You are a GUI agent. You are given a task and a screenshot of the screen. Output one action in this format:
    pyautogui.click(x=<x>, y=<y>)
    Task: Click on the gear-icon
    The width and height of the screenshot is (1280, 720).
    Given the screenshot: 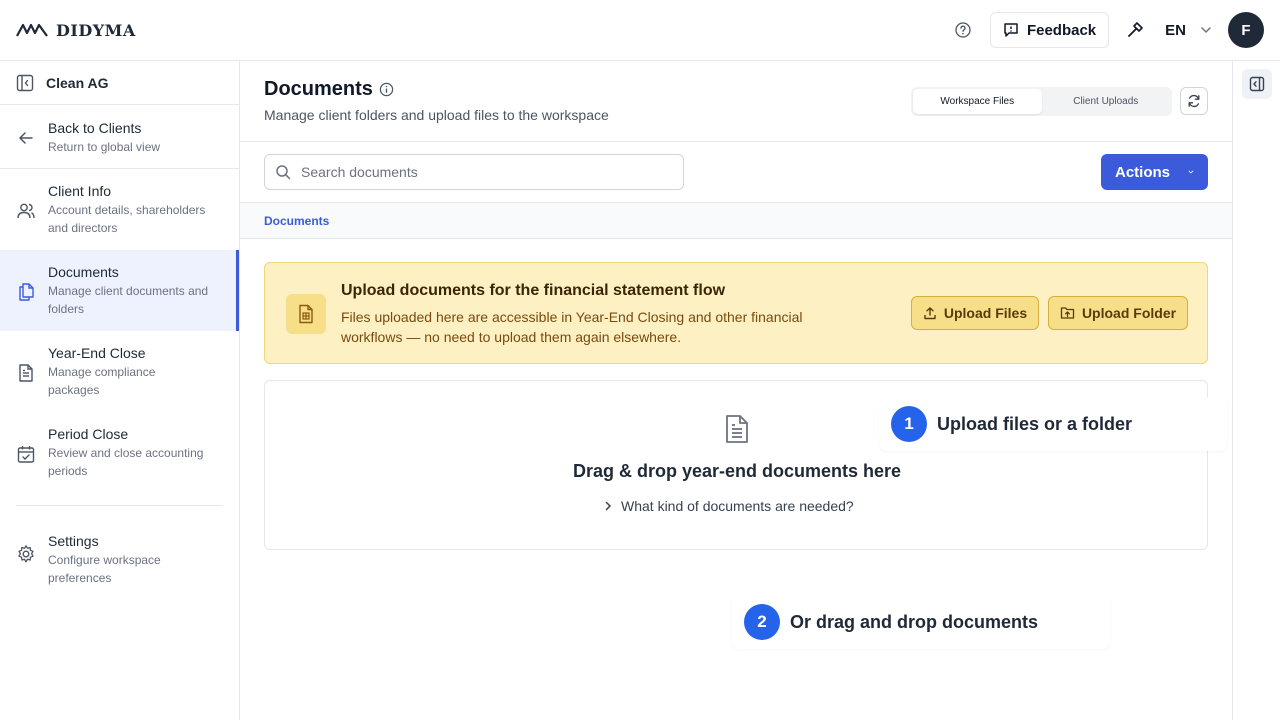 What is the action you would take?
    pyautogui.click(x=26, y=554)
    